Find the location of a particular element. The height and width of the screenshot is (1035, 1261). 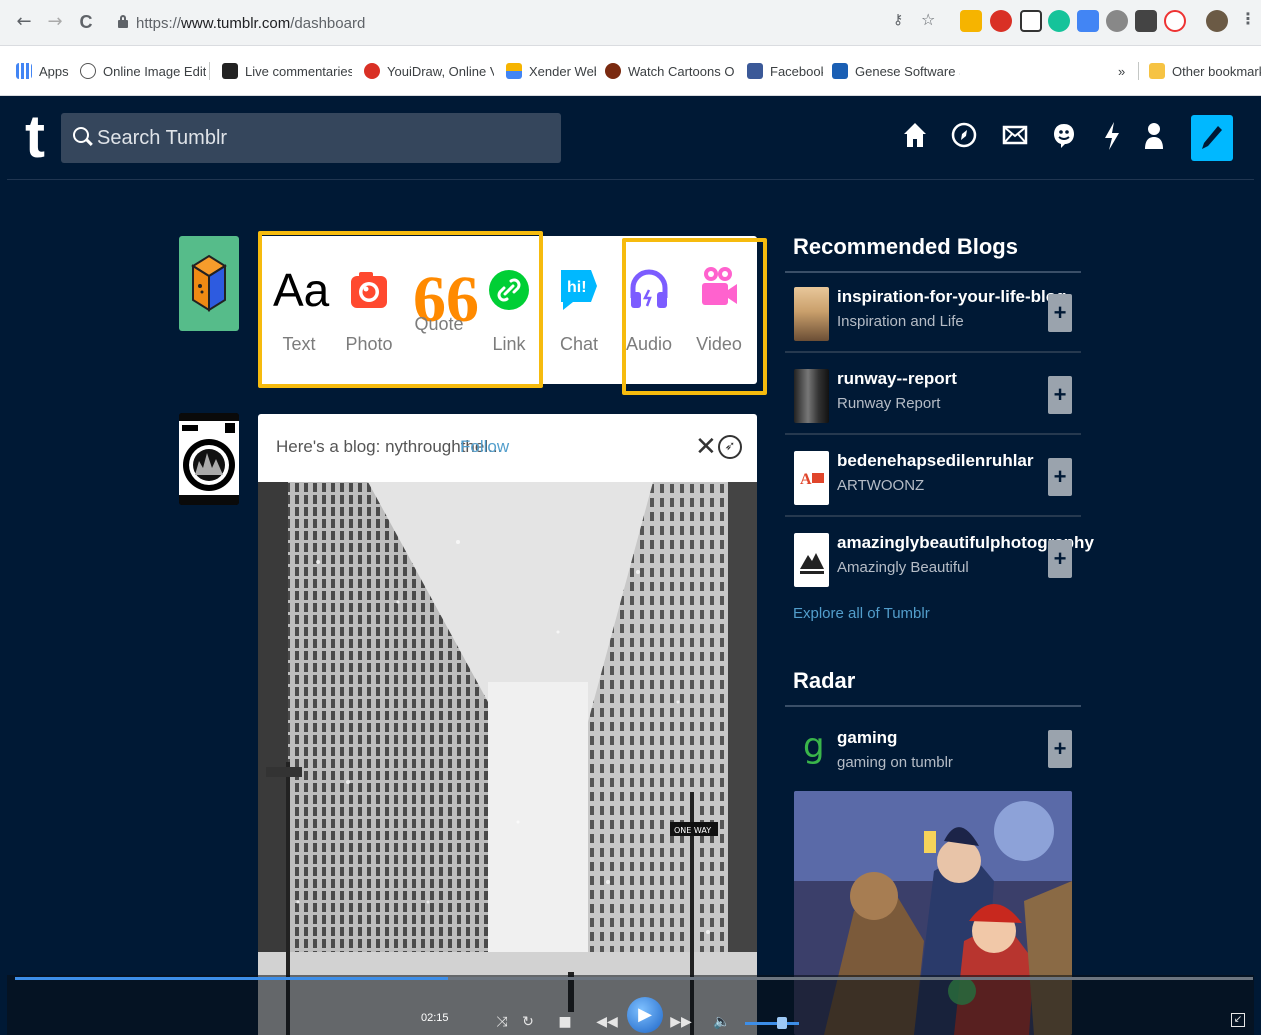

bookmark-label: Facebook is located at coordinates (796, 71).